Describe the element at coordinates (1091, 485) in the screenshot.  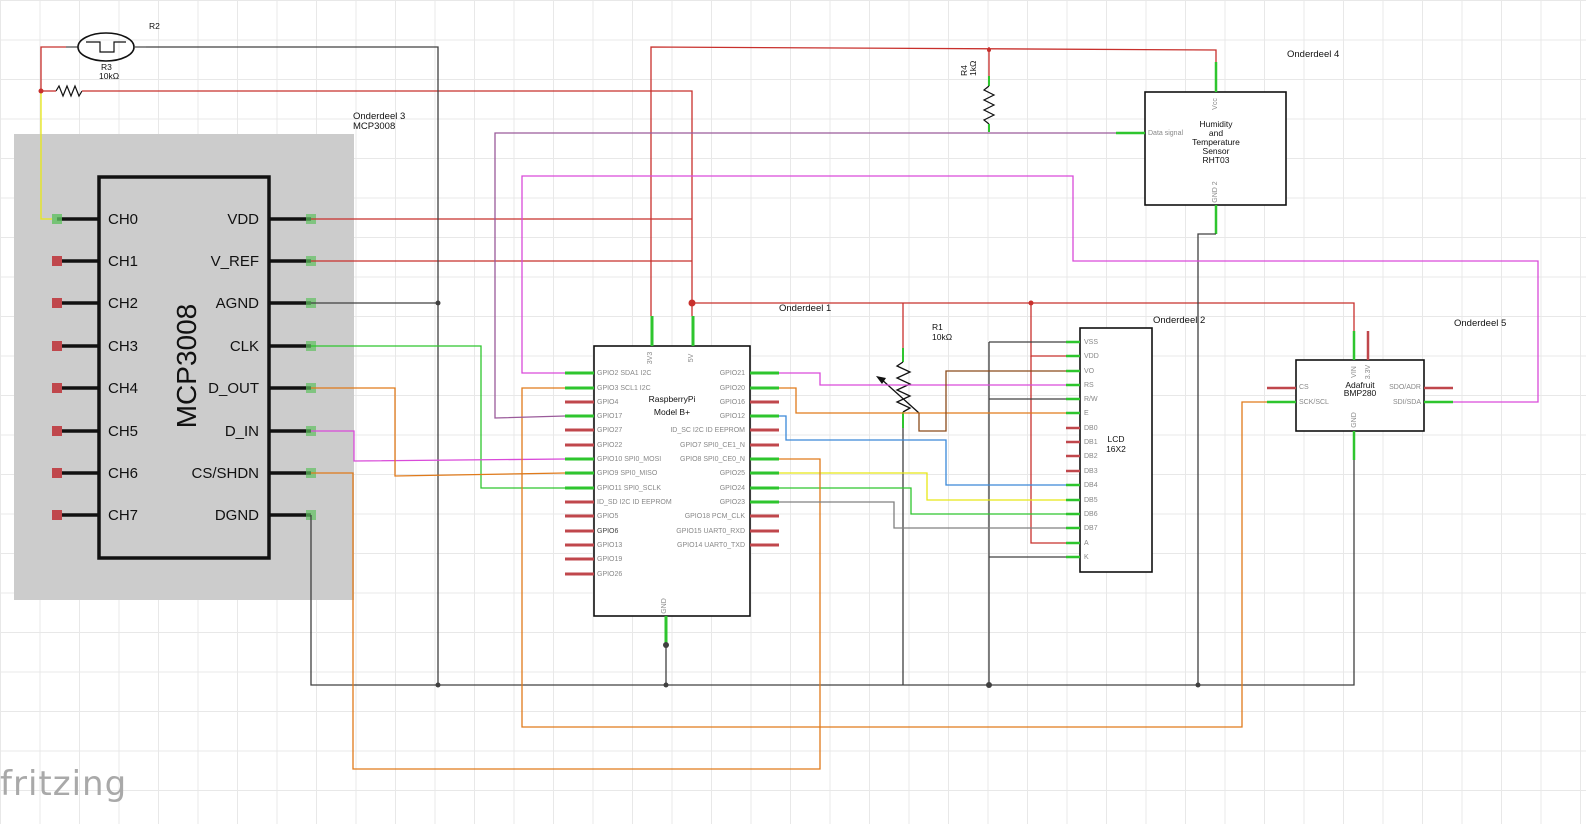
I see `lcd-pin-db4: DB4` at that location.